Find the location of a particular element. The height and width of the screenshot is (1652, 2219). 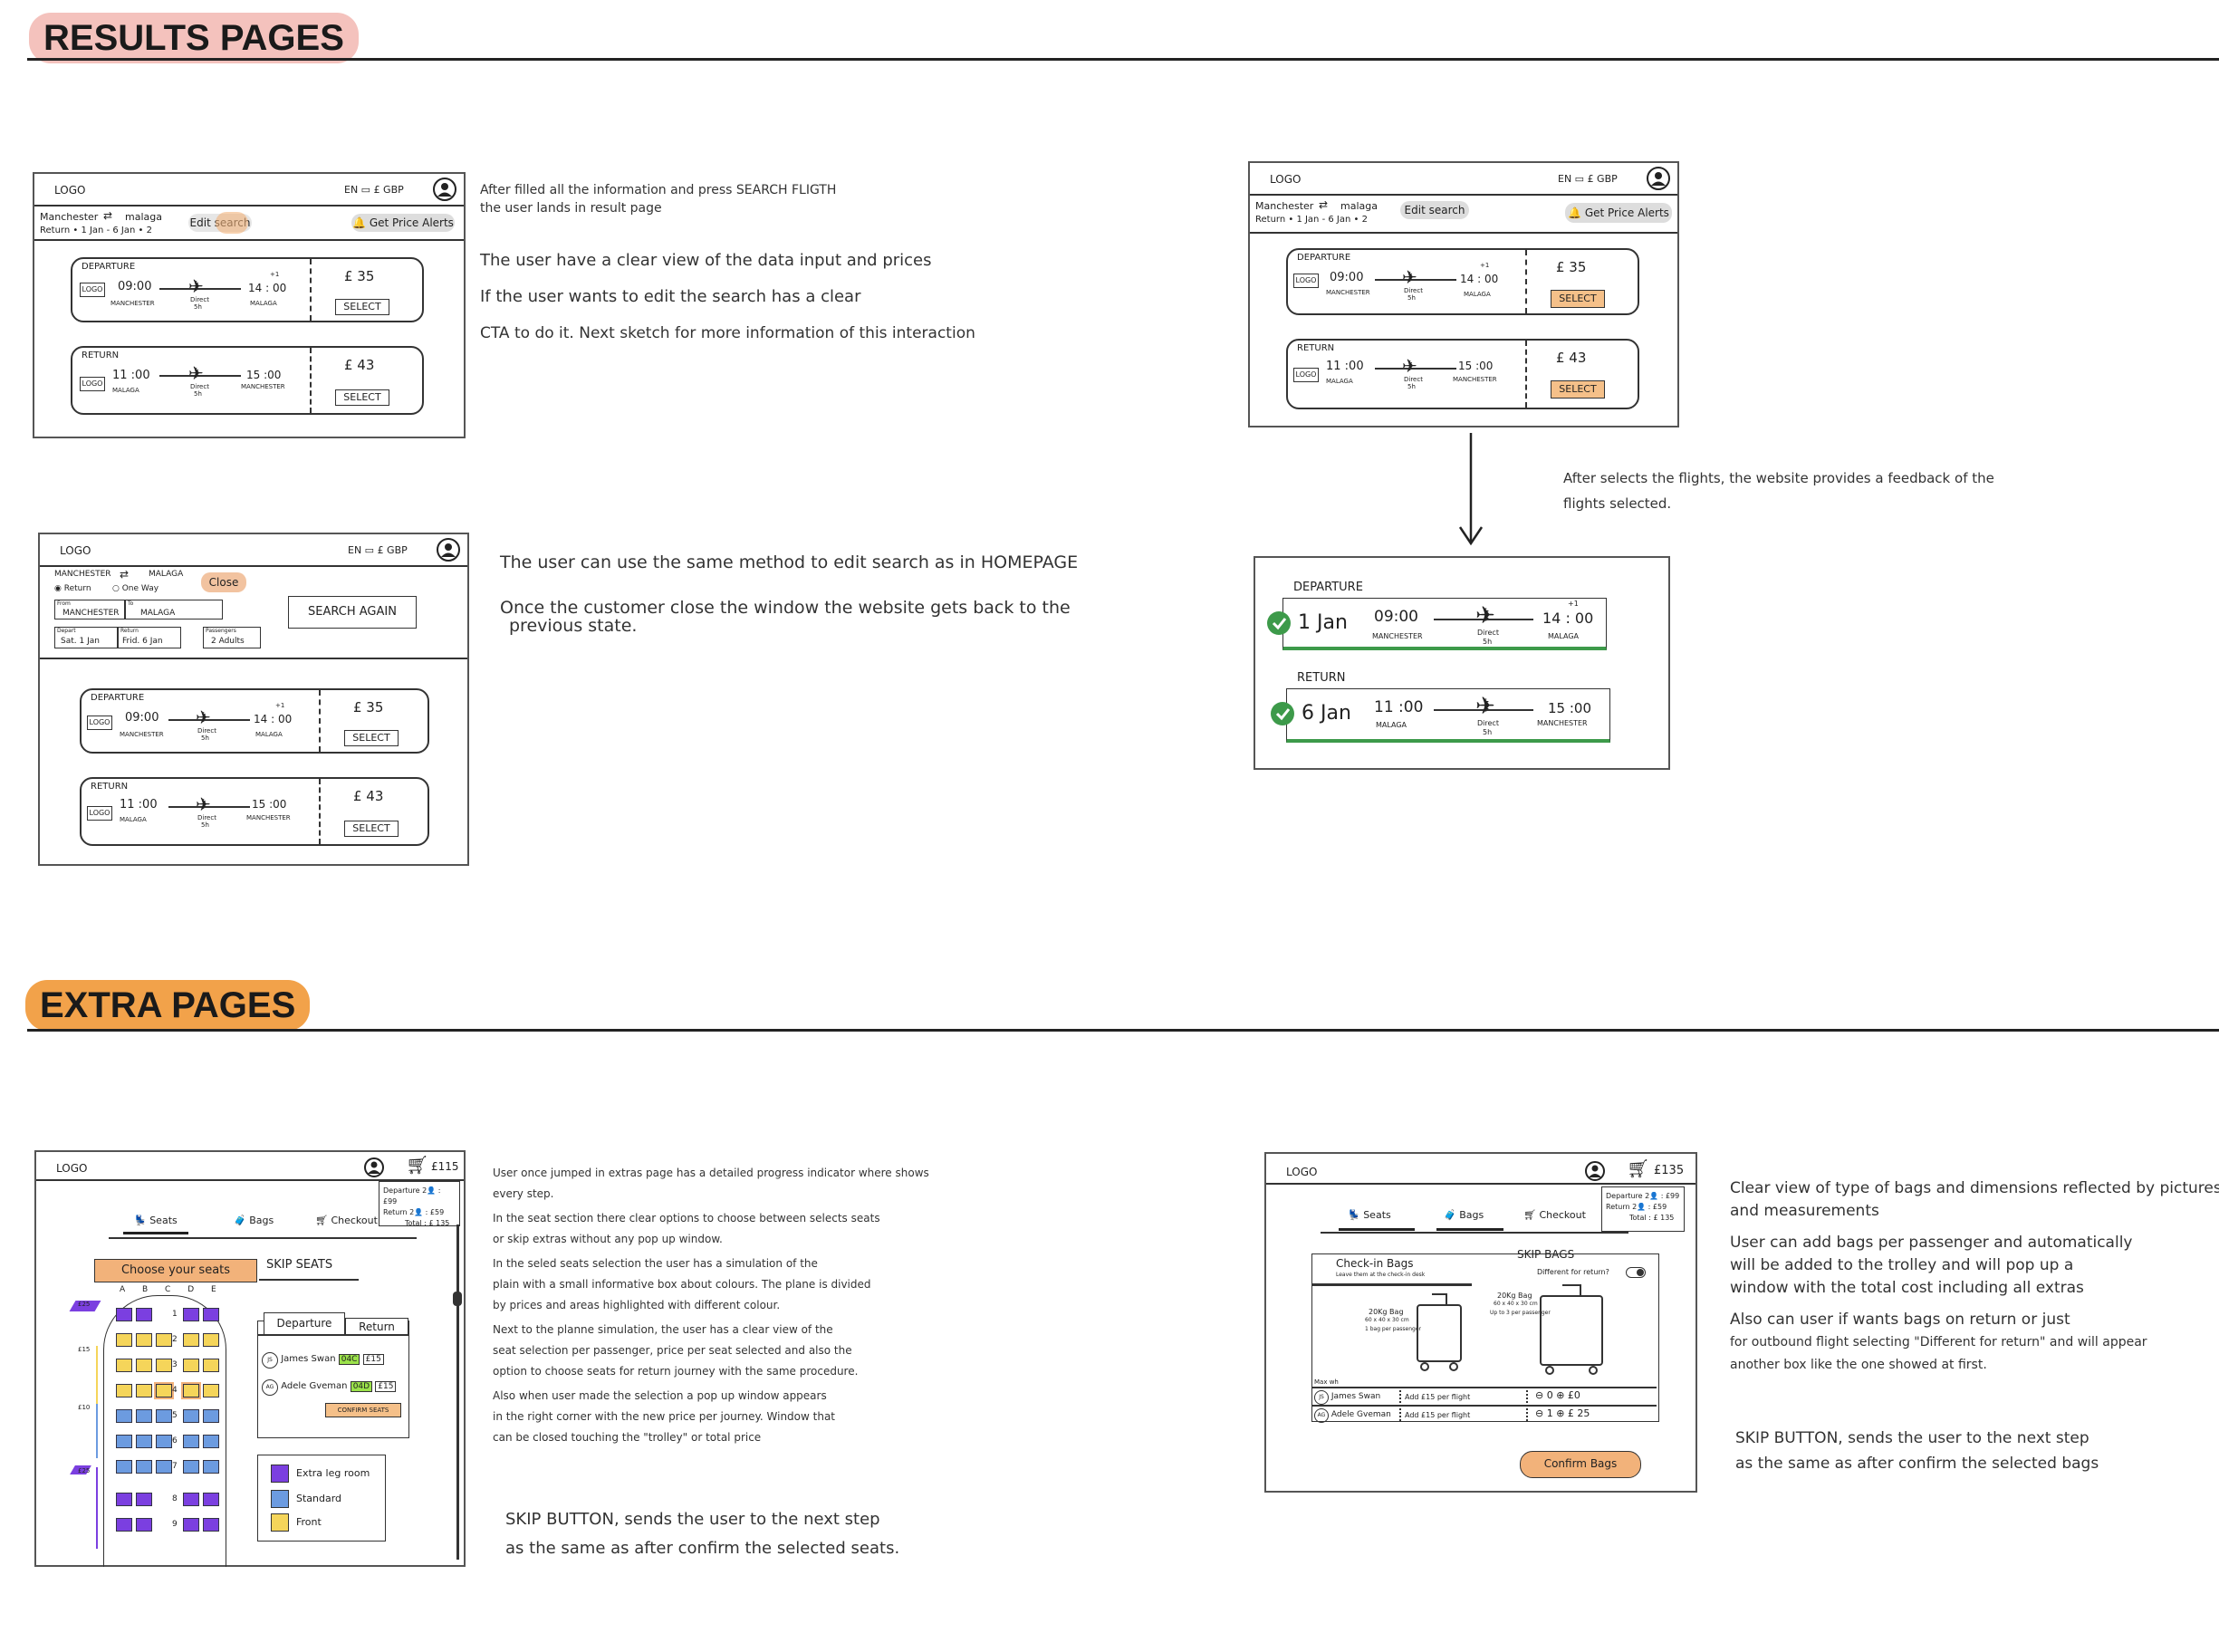

to-field: To MALAGA is located at coordinates (174, 610).